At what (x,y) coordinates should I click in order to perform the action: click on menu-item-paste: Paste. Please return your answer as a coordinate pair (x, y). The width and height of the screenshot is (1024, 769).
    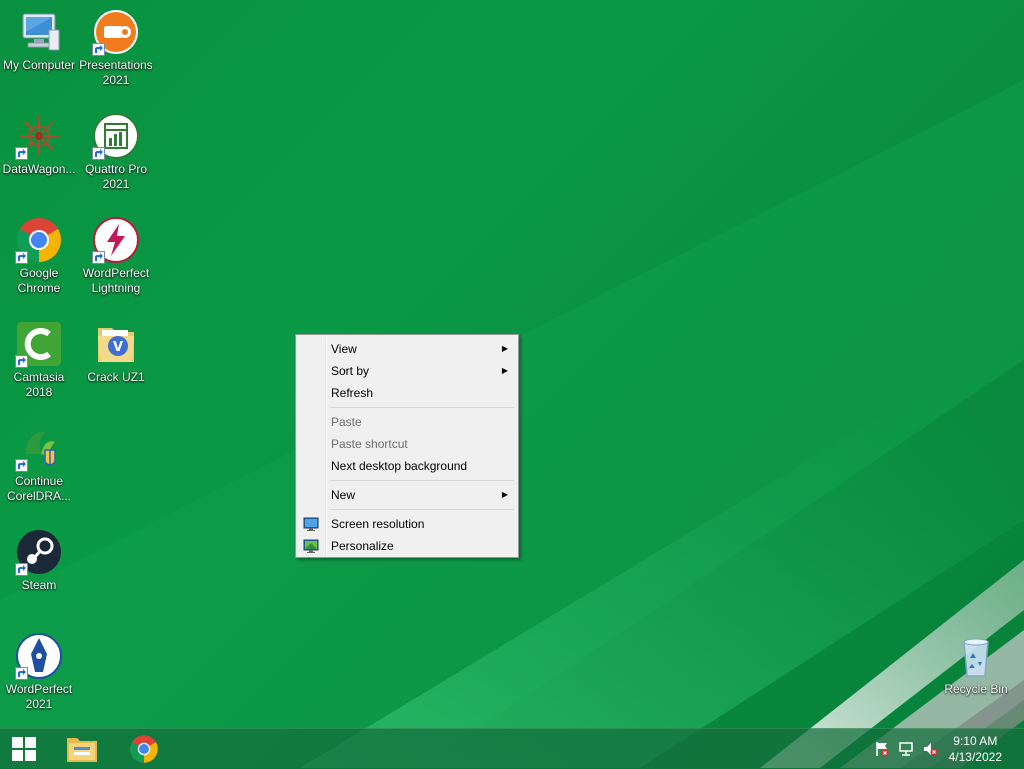
    Looking at the image, I should click on (407, 422).